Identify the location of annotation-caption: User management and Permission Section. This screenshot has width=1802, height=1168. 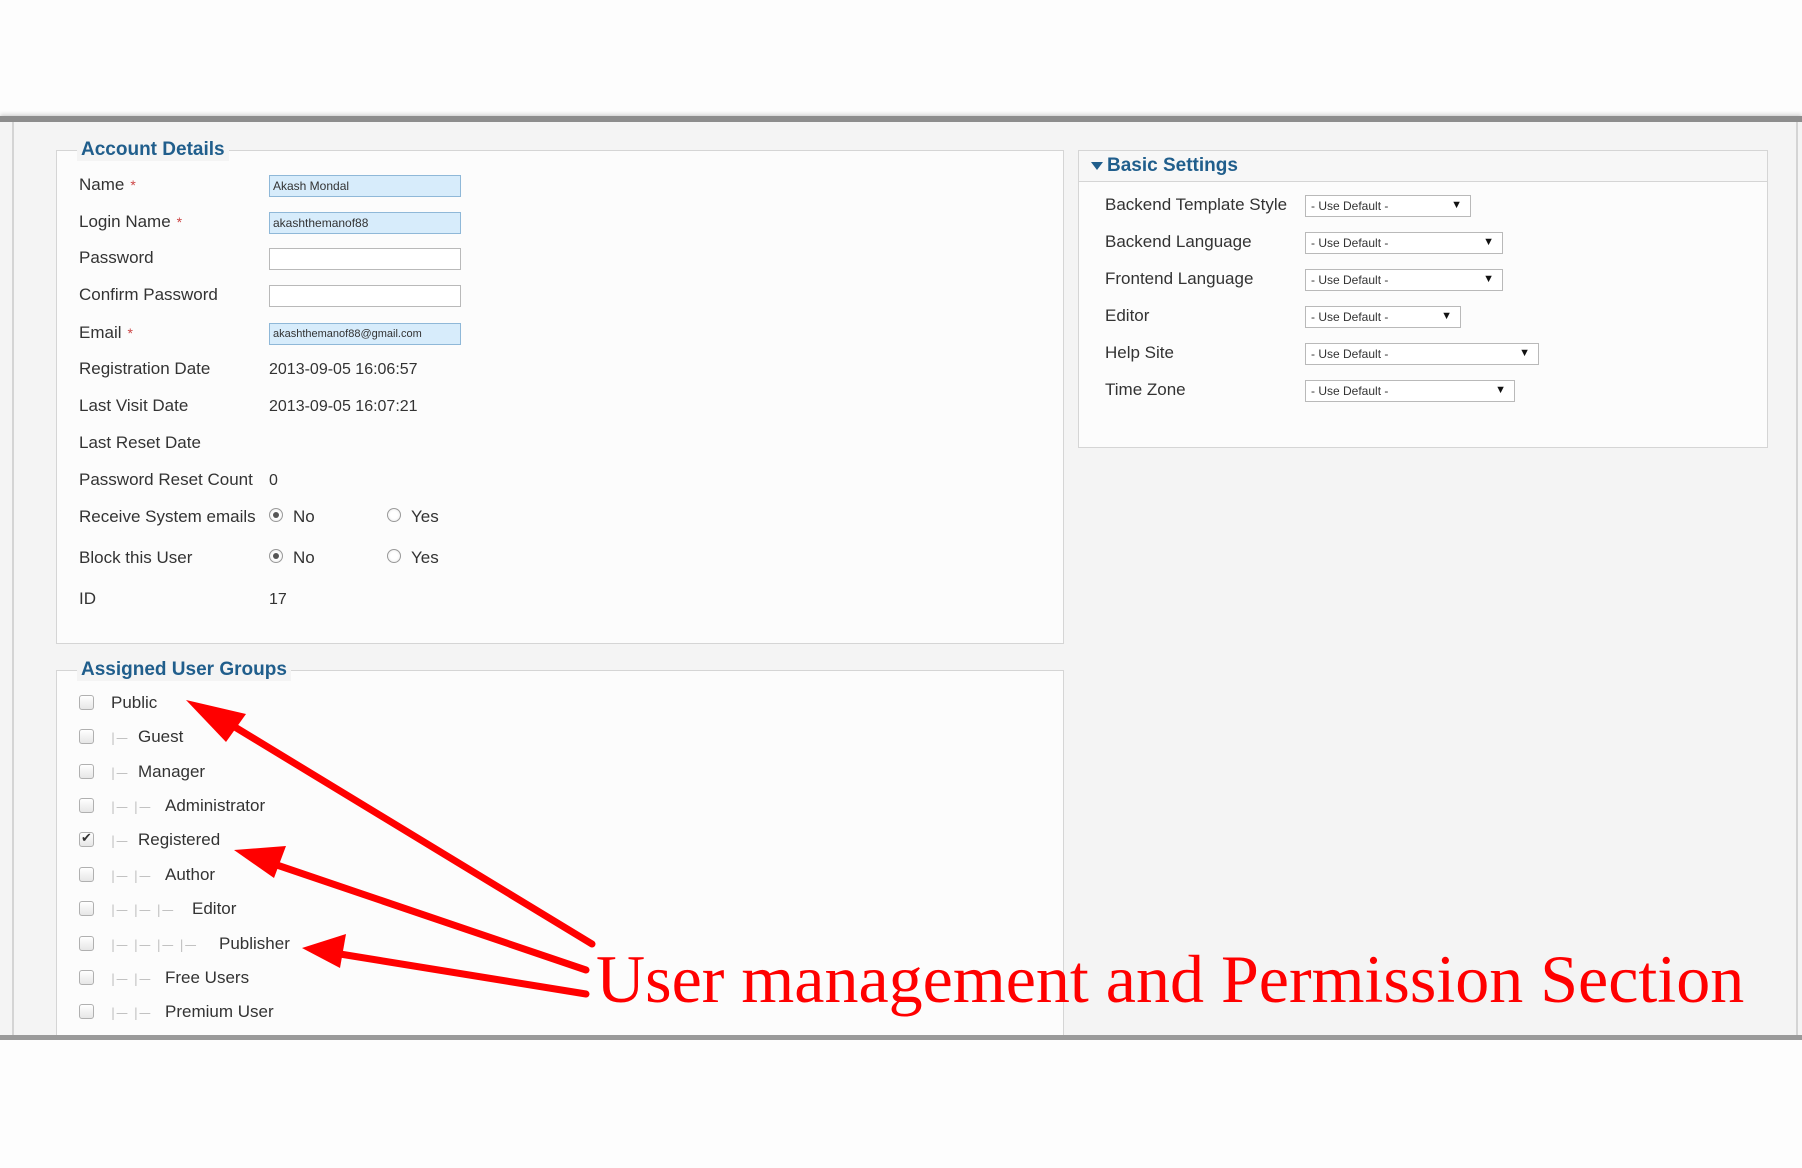
(1170, 979).